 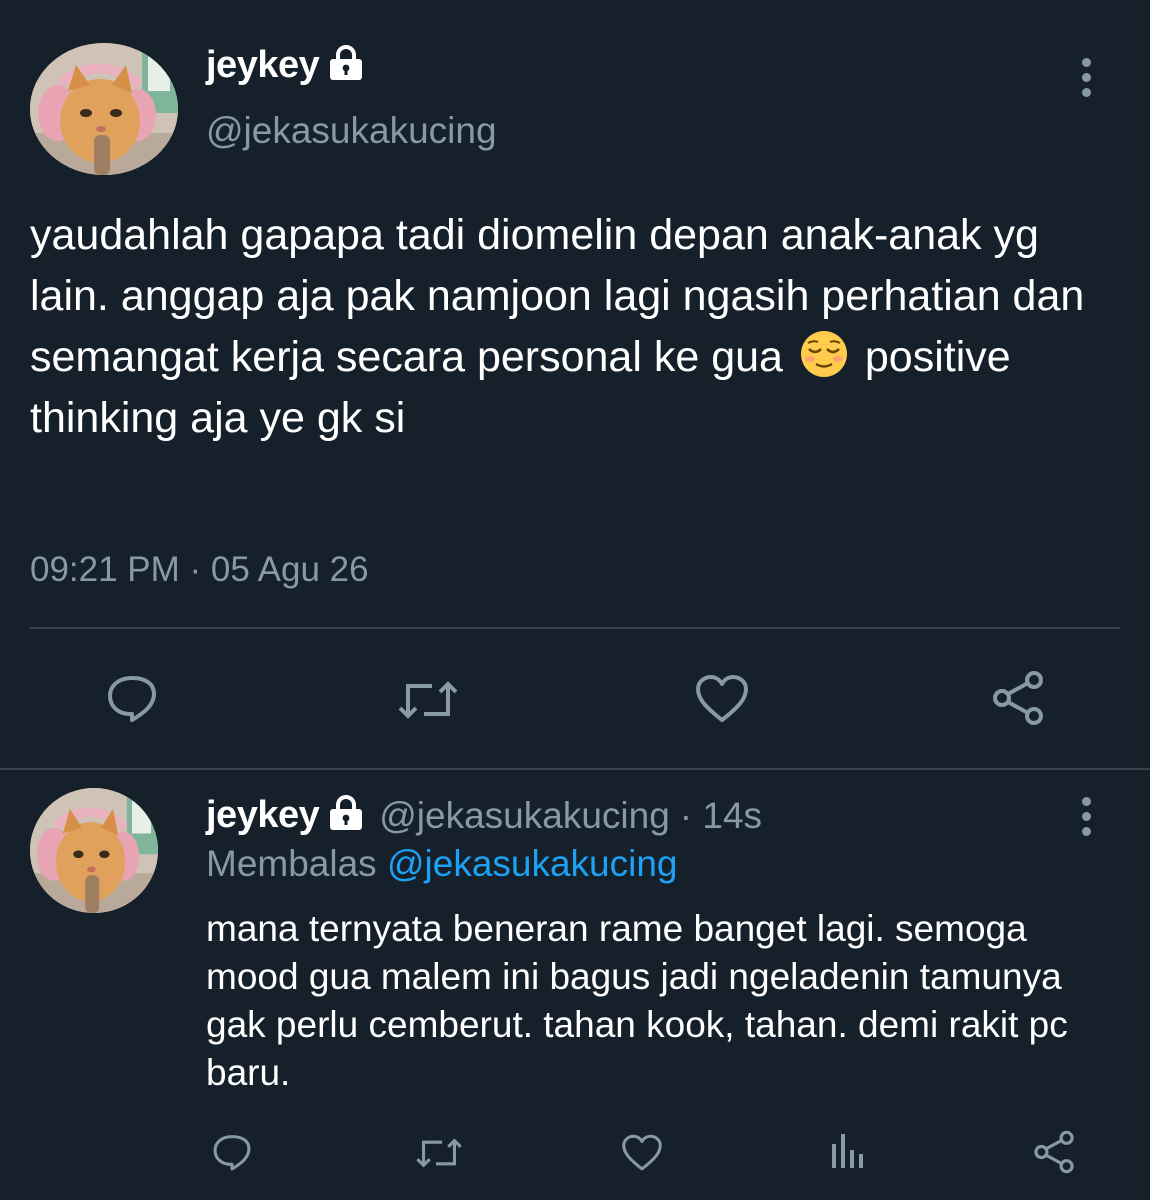 What do you see at coordinates (263, 65) in the screenshot?
I see `author-display-name: jeykey` at bounding box center [263, 65].